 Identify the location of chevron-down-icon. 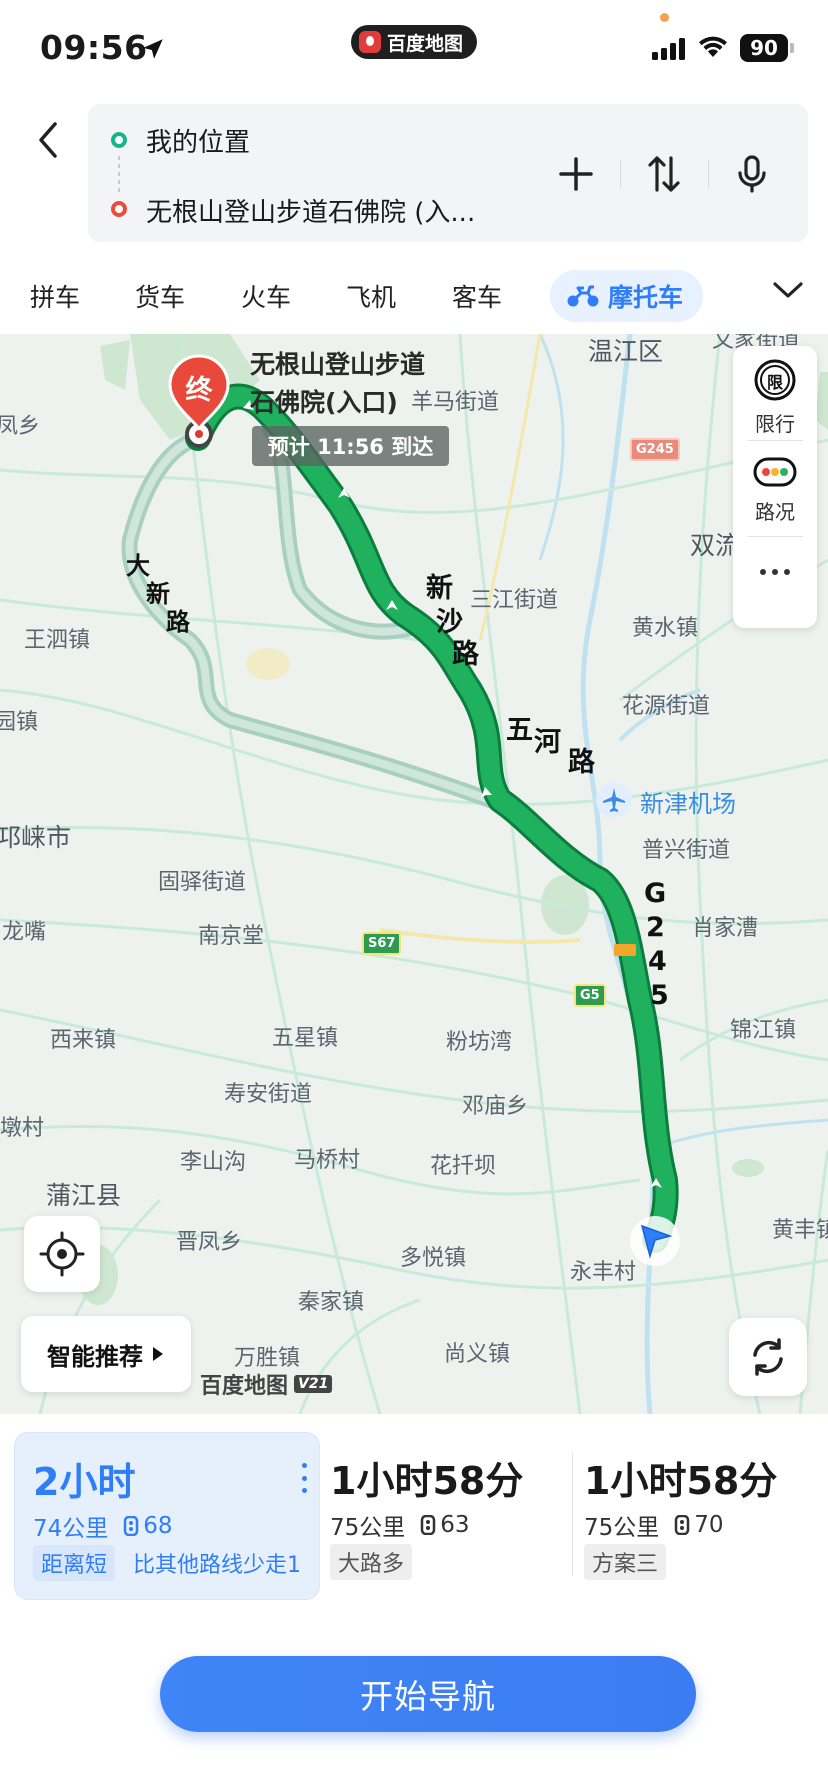
(788, 290).